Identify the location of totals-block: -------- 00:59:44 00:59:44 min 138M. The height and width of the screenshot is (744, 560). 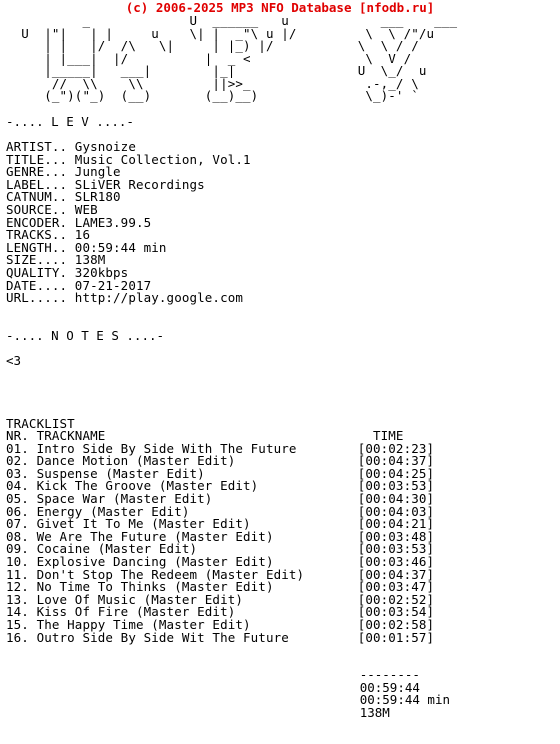
(405, 694).